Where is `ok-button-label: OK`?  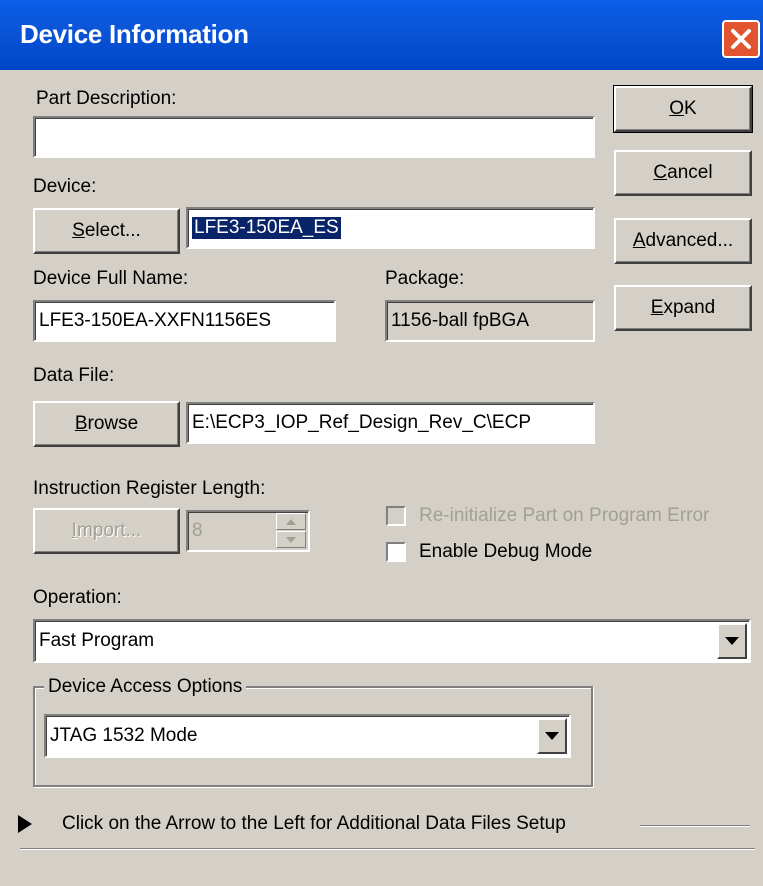
ok-button-label: OK is located at coordinates (683, 108).